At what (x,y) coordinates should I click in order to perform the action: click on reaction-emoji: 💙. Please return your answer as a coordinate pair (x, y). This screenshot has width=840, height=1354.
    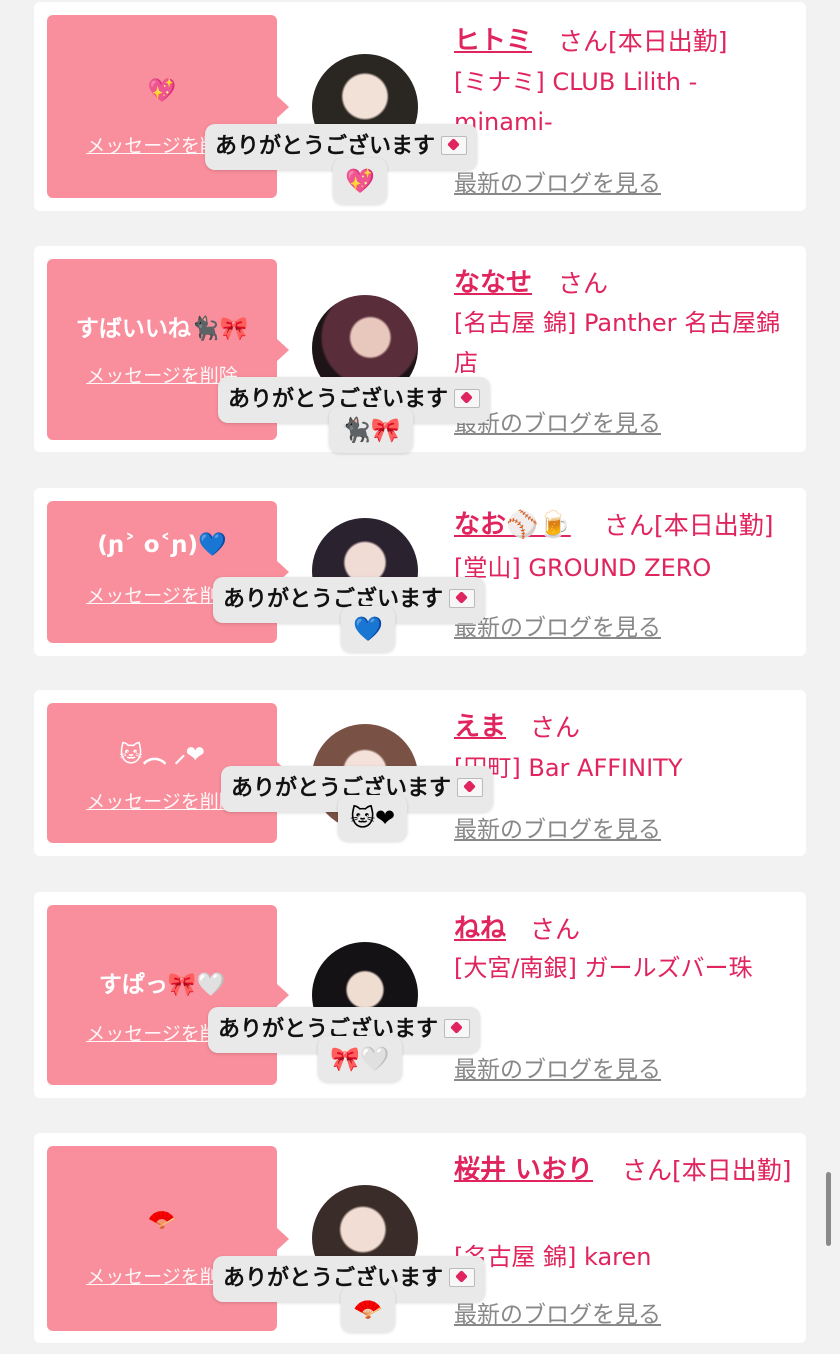
    Looking at the image, I should click on (368, 629).